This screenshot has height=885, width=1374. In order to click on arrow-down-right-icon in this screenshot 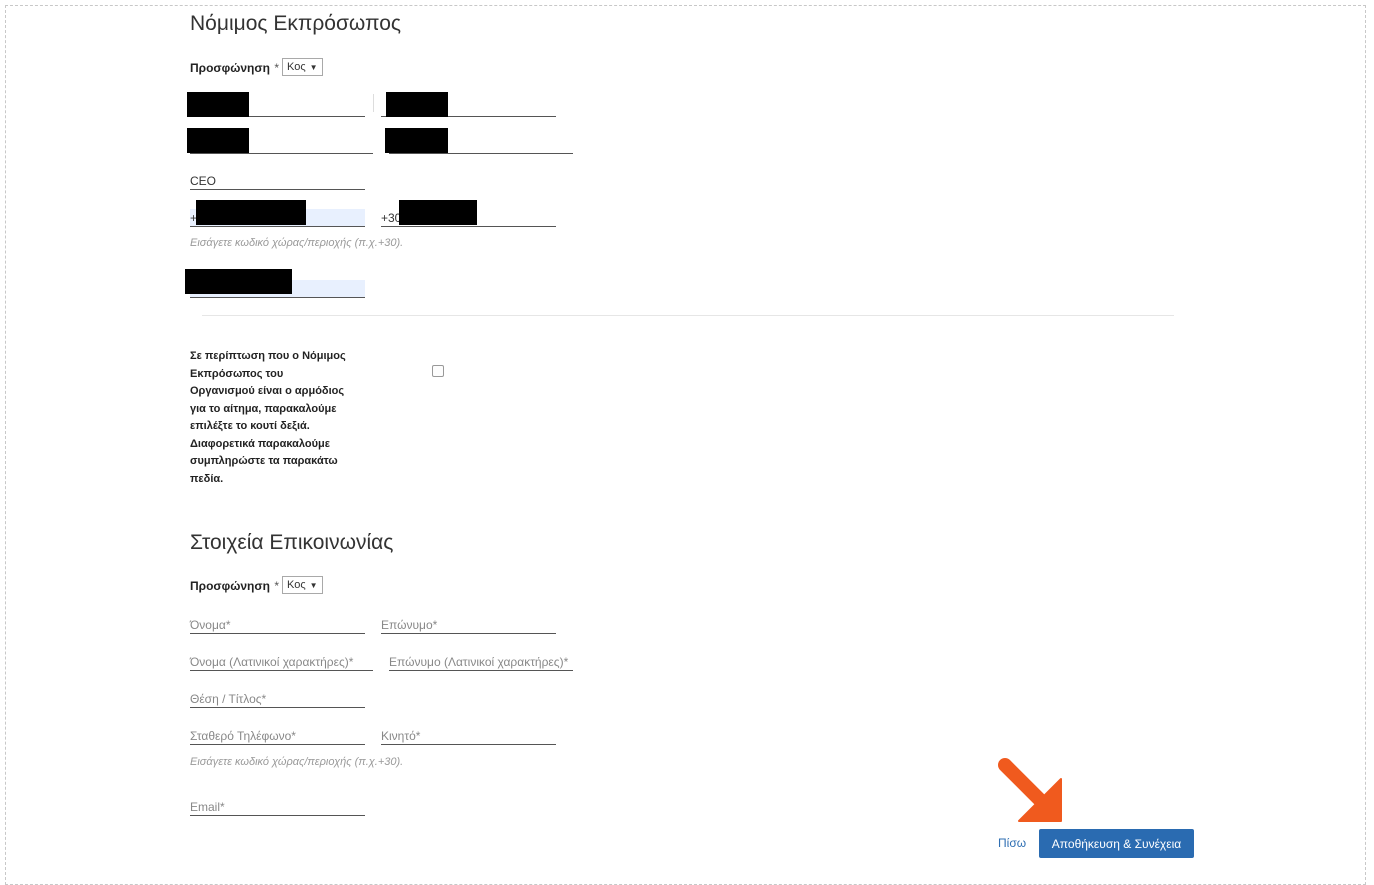, I will do `click(1030, 790)`.